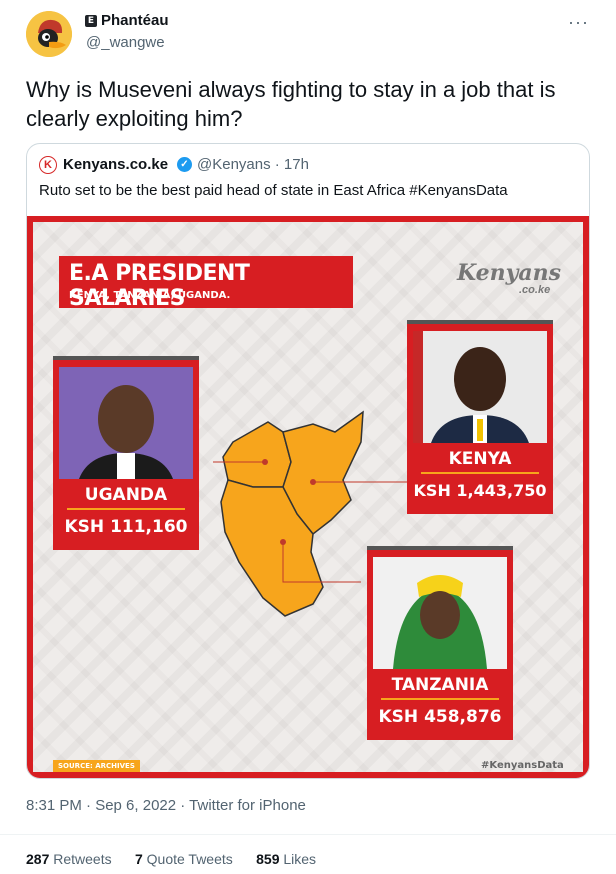 This screenshot has width=616, height=874. I want to click on more-horizontal-icon: ···, so click(578, 22).